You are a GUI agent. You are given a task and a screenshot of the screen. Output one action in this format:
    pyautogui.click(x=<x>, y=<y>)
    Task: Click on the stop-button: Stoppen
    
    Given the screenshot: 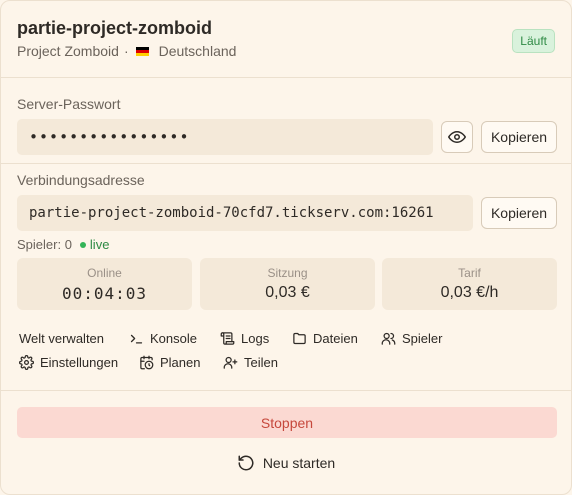 What is the action you would take?
    pyautogui.click(x=287, y=422)
    